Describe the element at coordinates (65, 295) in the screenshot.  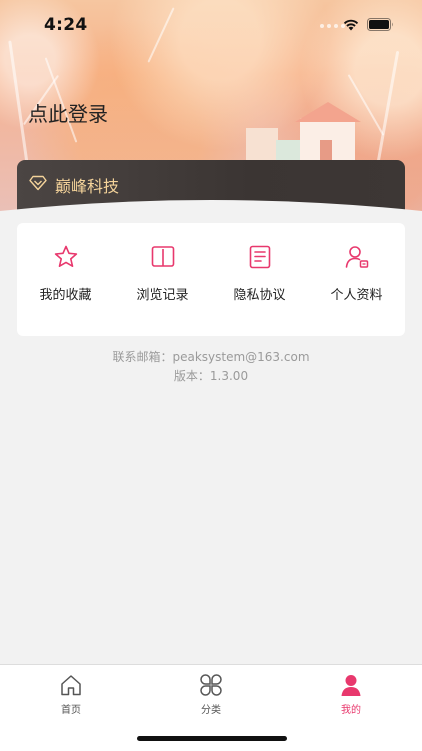
I see `menu-label: 我的收藏` at that location.